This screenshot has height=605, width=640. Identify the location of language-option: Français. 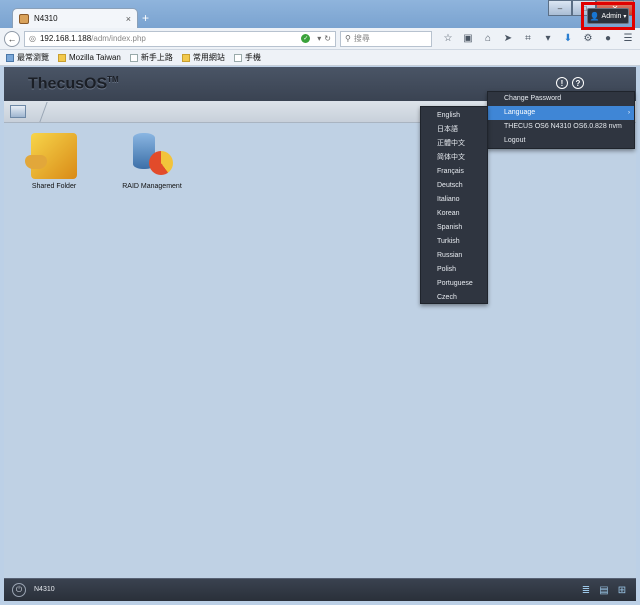
(454, 172).